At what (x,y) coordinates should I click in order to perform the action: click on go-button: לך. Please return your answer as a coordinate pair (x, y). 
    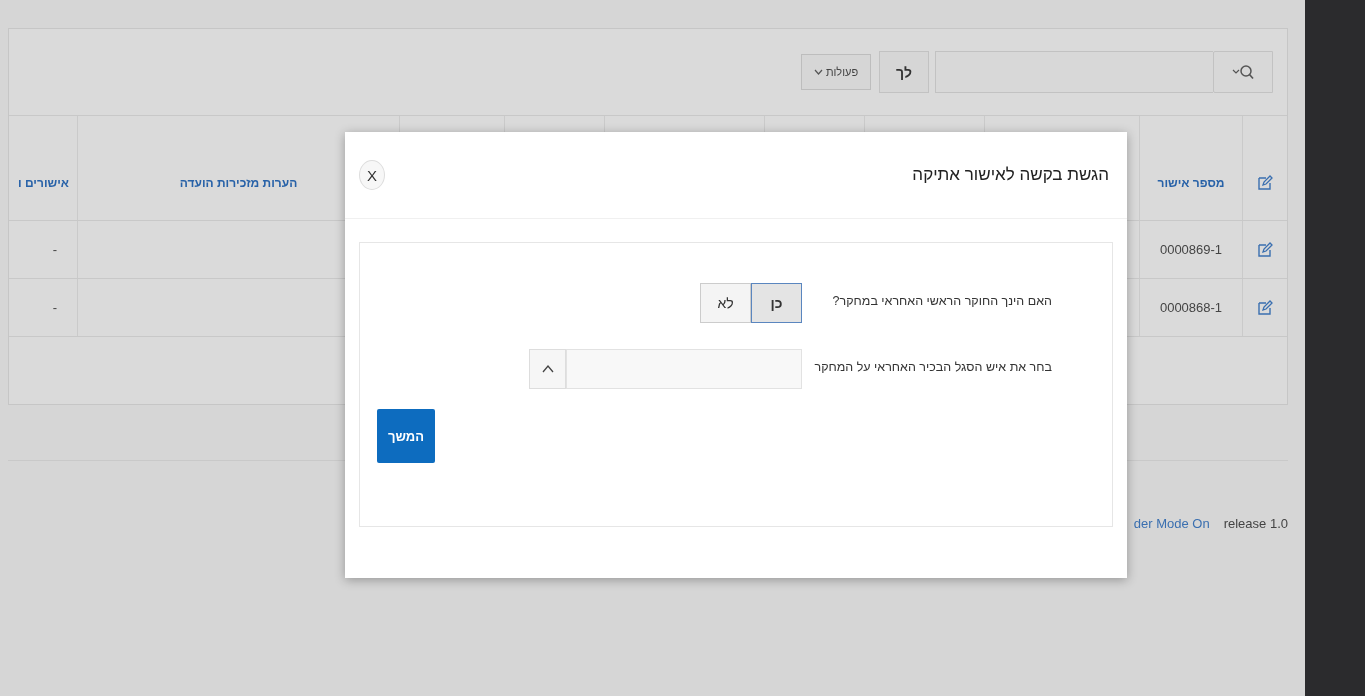
    Looking at the image, I should click on (904, 72).